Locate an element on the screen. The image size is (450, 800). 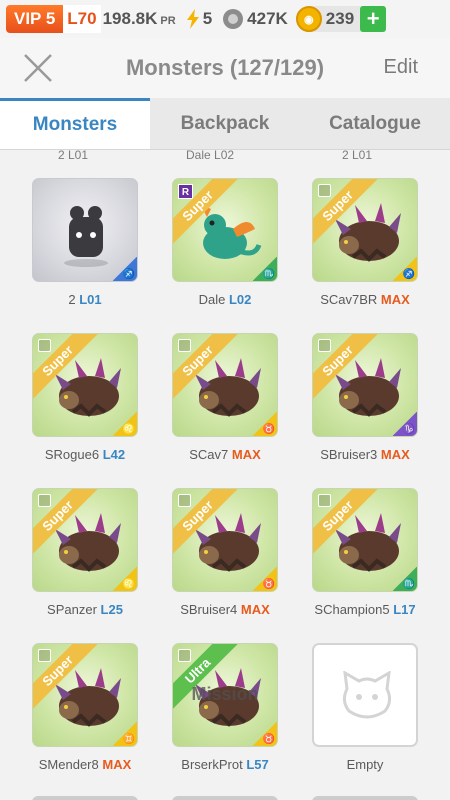
tab-backpack: Backpack is located at coordinates (225, 123).